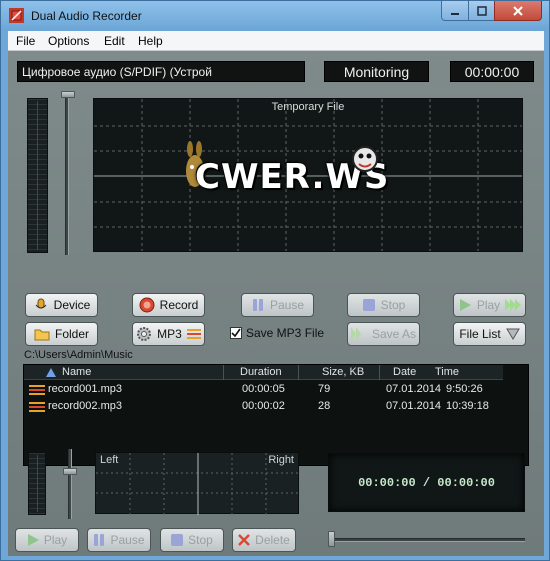 This screenshot has height=561, width=550. I want to click on time-display: 00:00:00, so click(492, 71).